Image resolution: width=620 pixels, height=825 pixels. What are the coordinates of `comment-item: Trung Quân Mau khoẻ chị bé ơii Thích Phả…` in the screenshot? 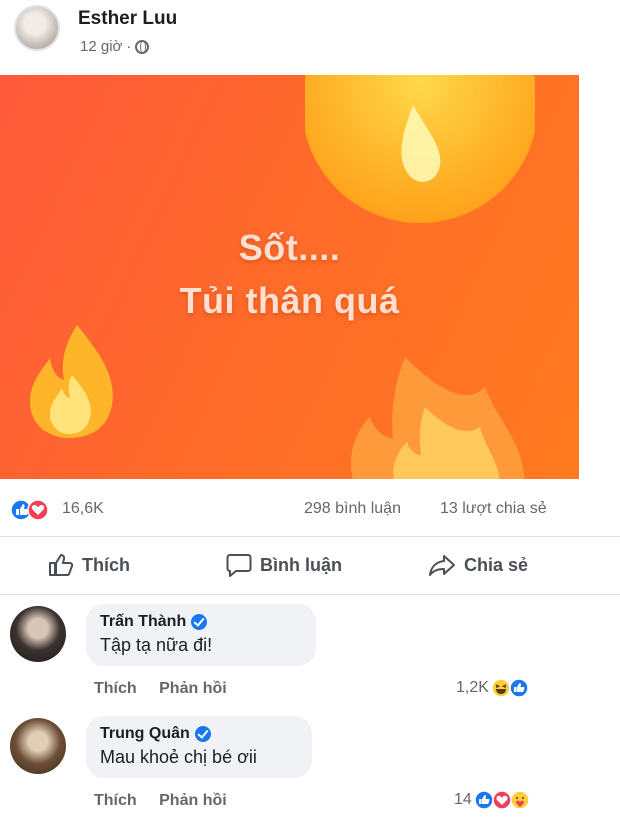 It's located at (300, 768).